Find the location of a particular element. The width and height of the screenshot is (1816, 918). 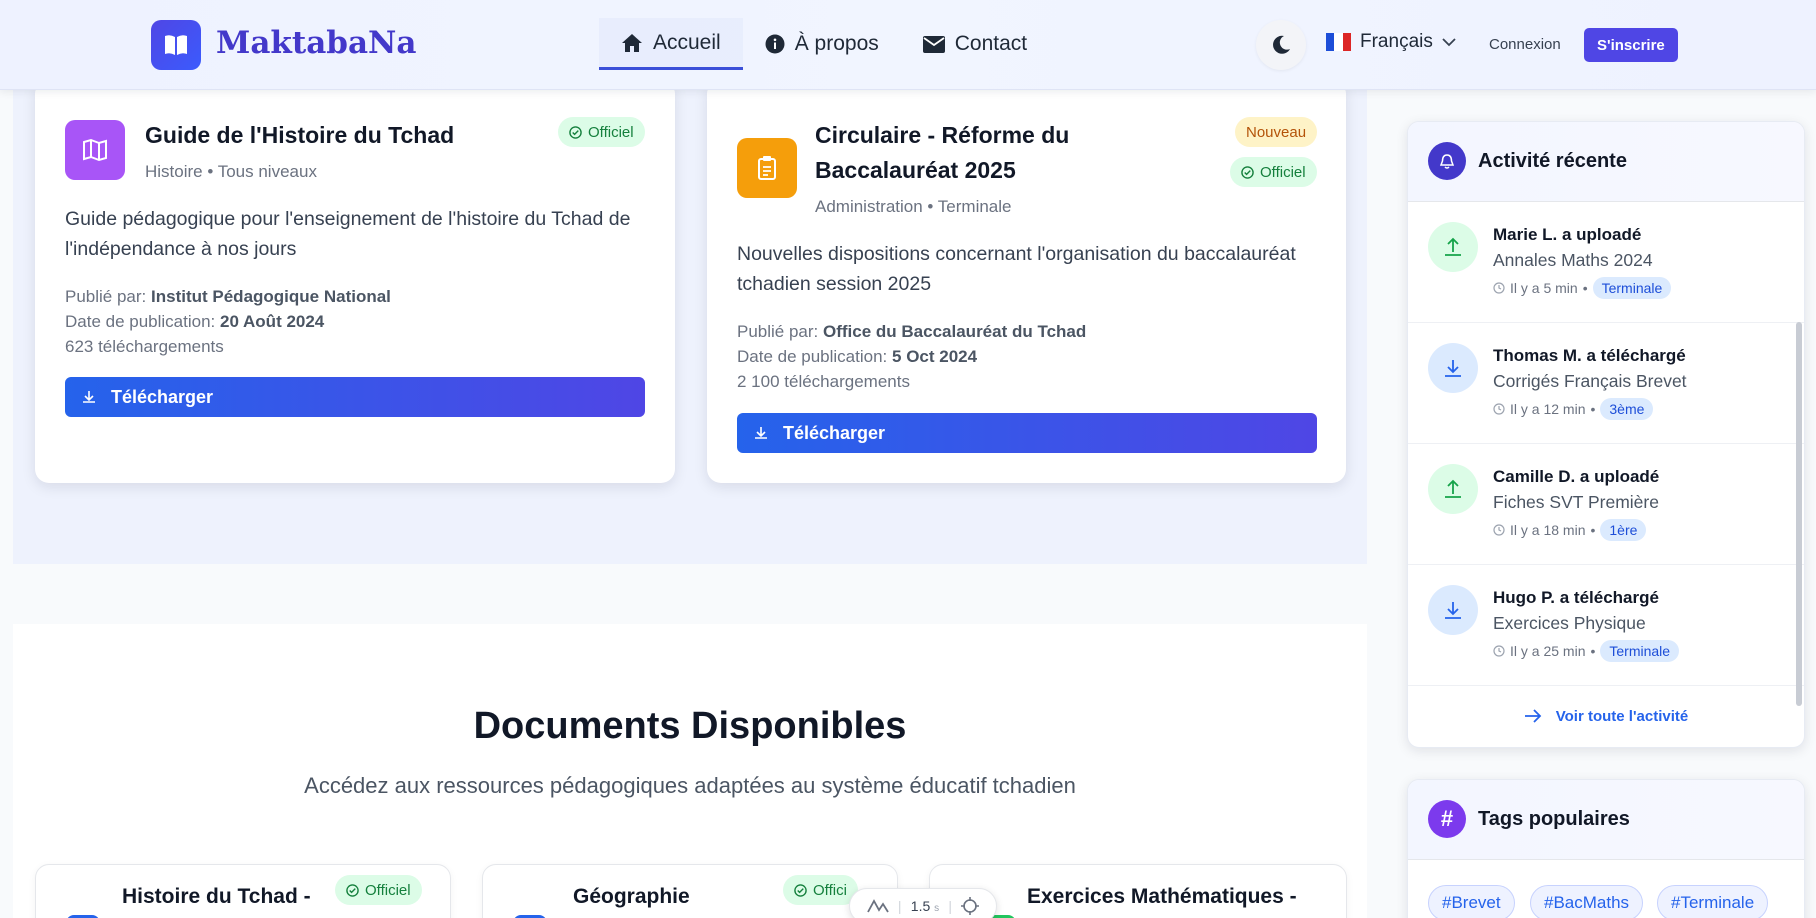

nav-contact: Contact is located at coordinates (975, 44).